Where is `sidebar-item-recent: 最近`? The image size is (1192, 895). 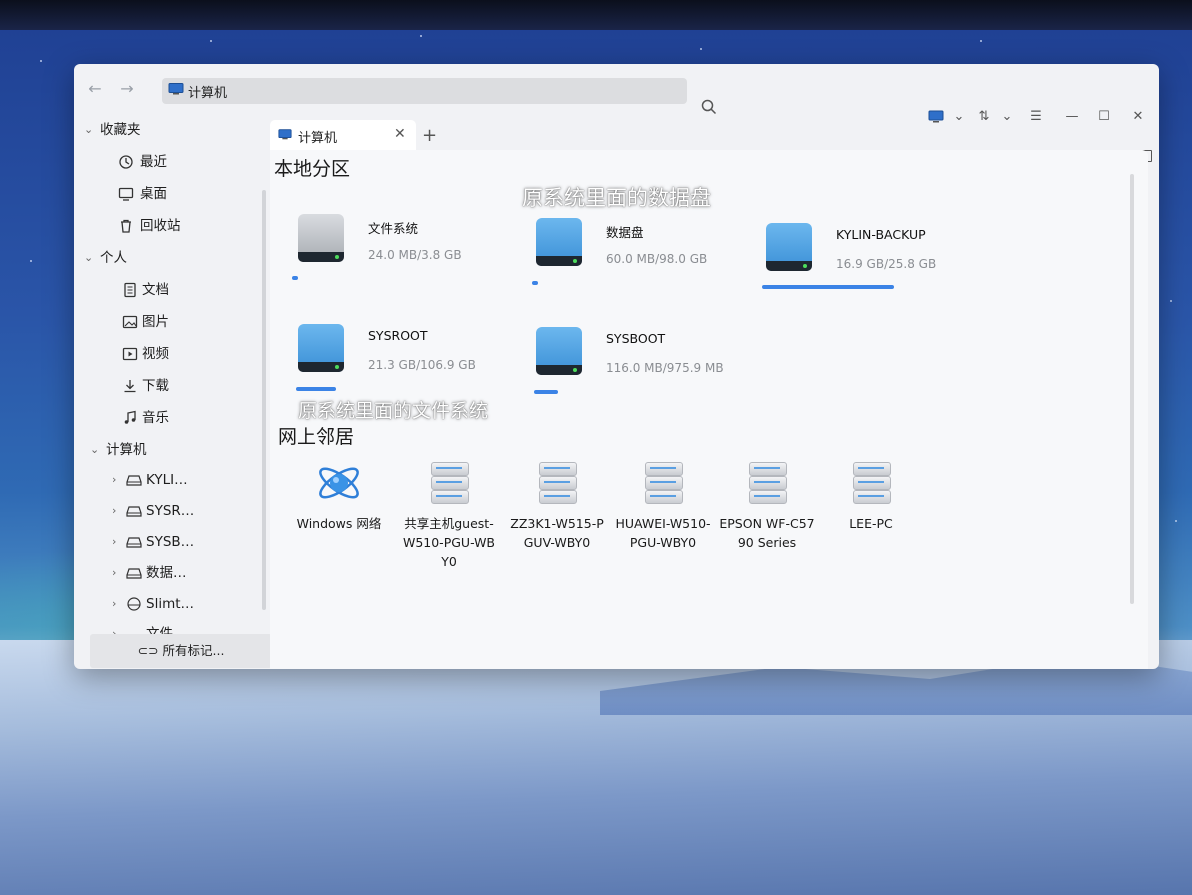
sidebar-item-recent: 最近 is located at coordinates (169, 162).